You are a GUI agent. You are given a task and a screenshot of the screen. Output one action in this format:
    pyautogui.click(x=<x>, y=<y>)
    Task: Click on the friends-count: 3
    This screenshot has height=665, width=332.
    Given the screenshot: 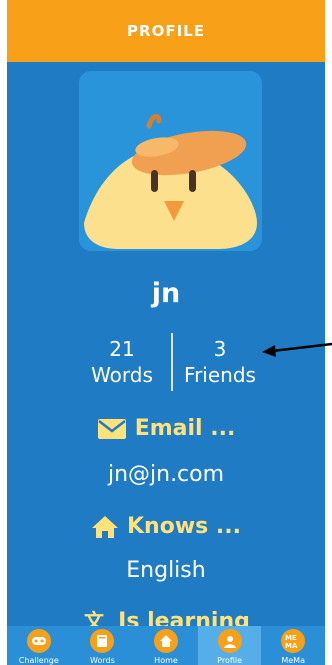 What is the action you would take?
    pyautogui.click(x=220, y=349)
    